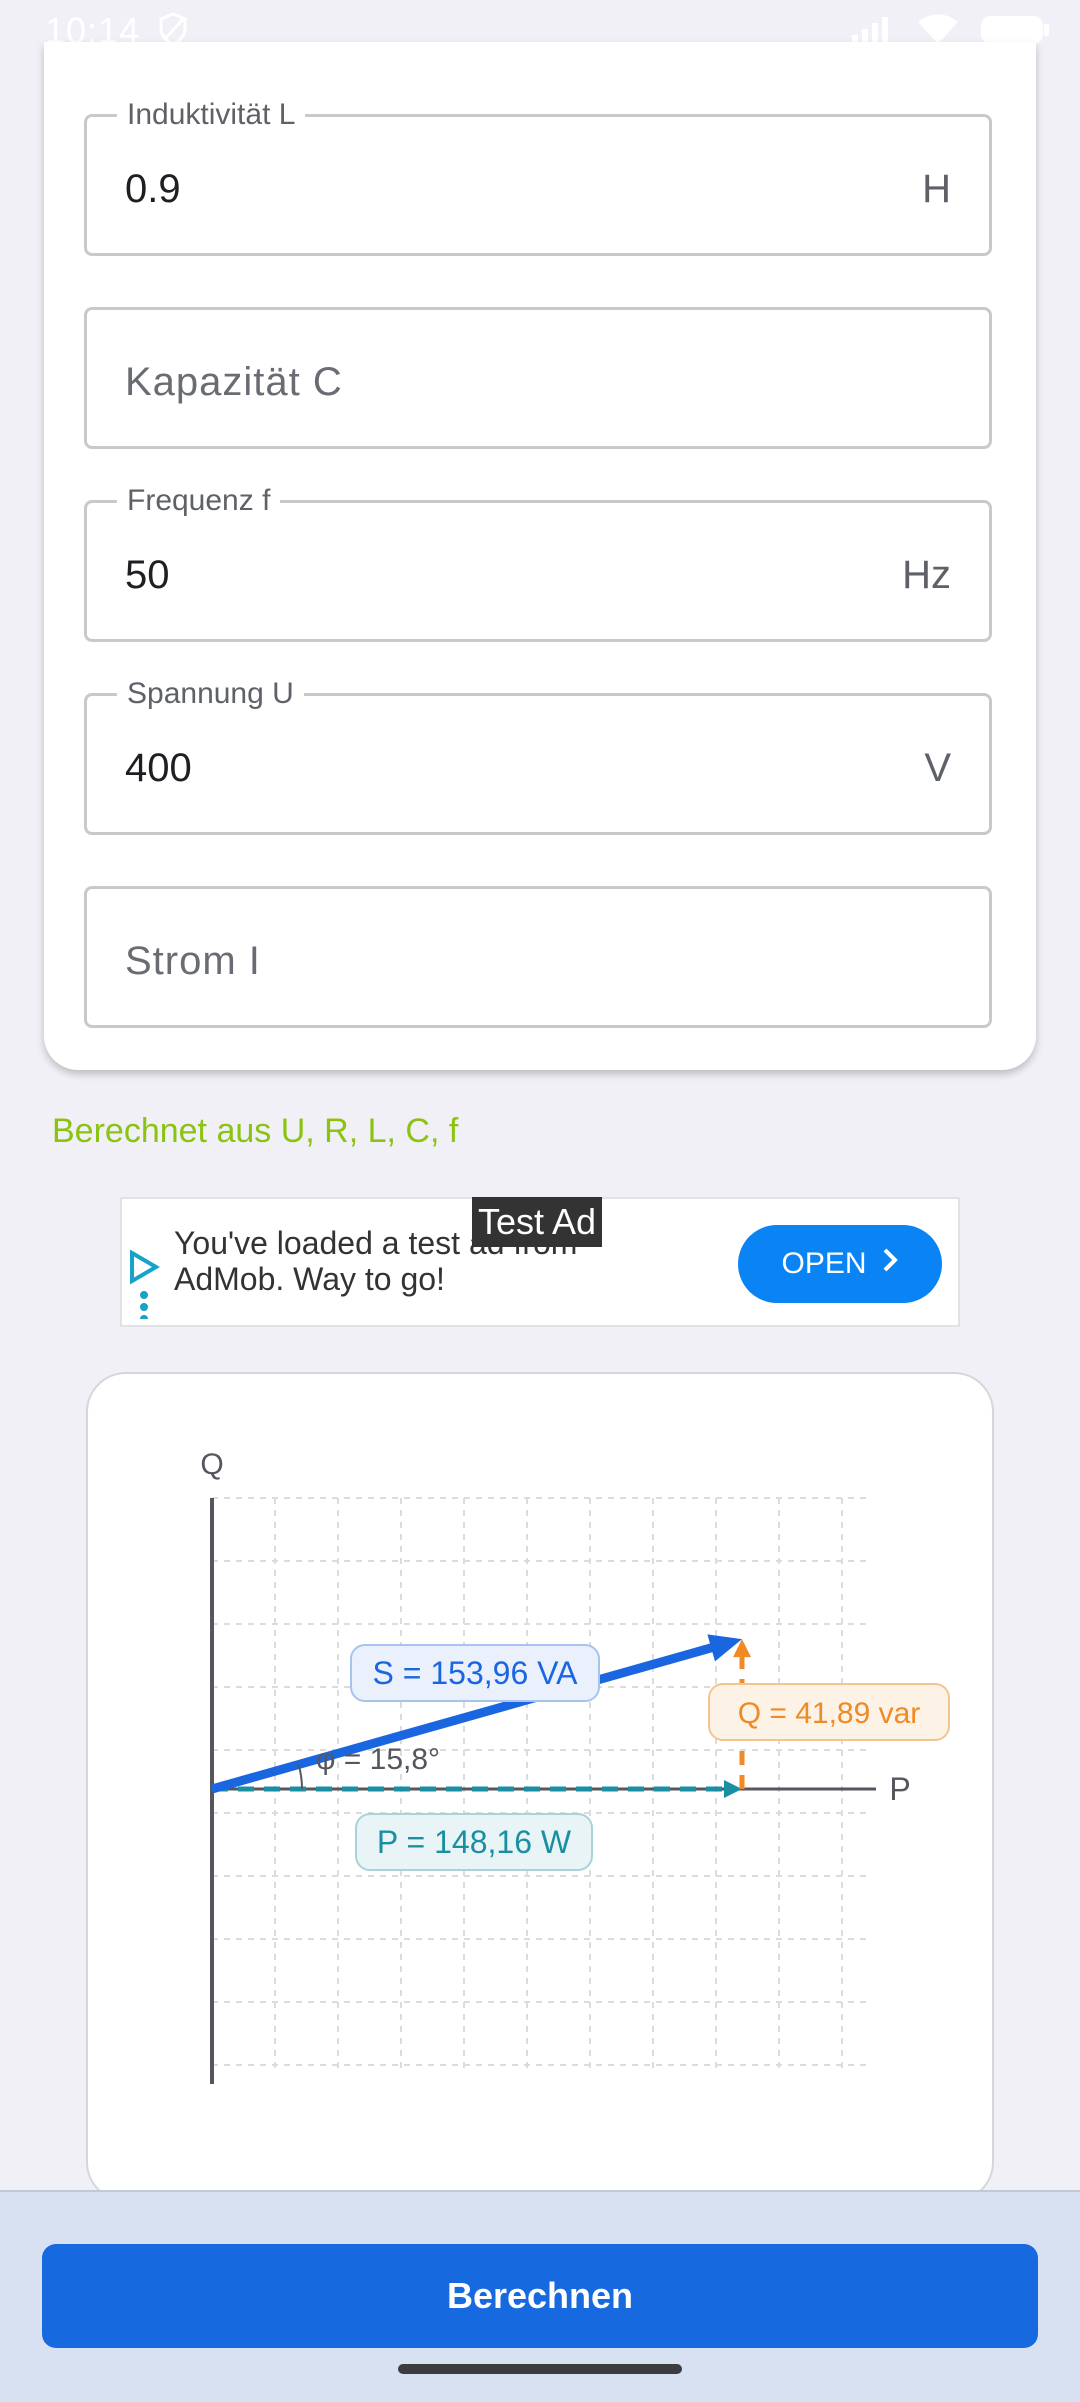 The image size is (1080, 2402). Describe the element at coordinates (144, 1286) in the screenshot. I see `ad-choices-icon` at that location.